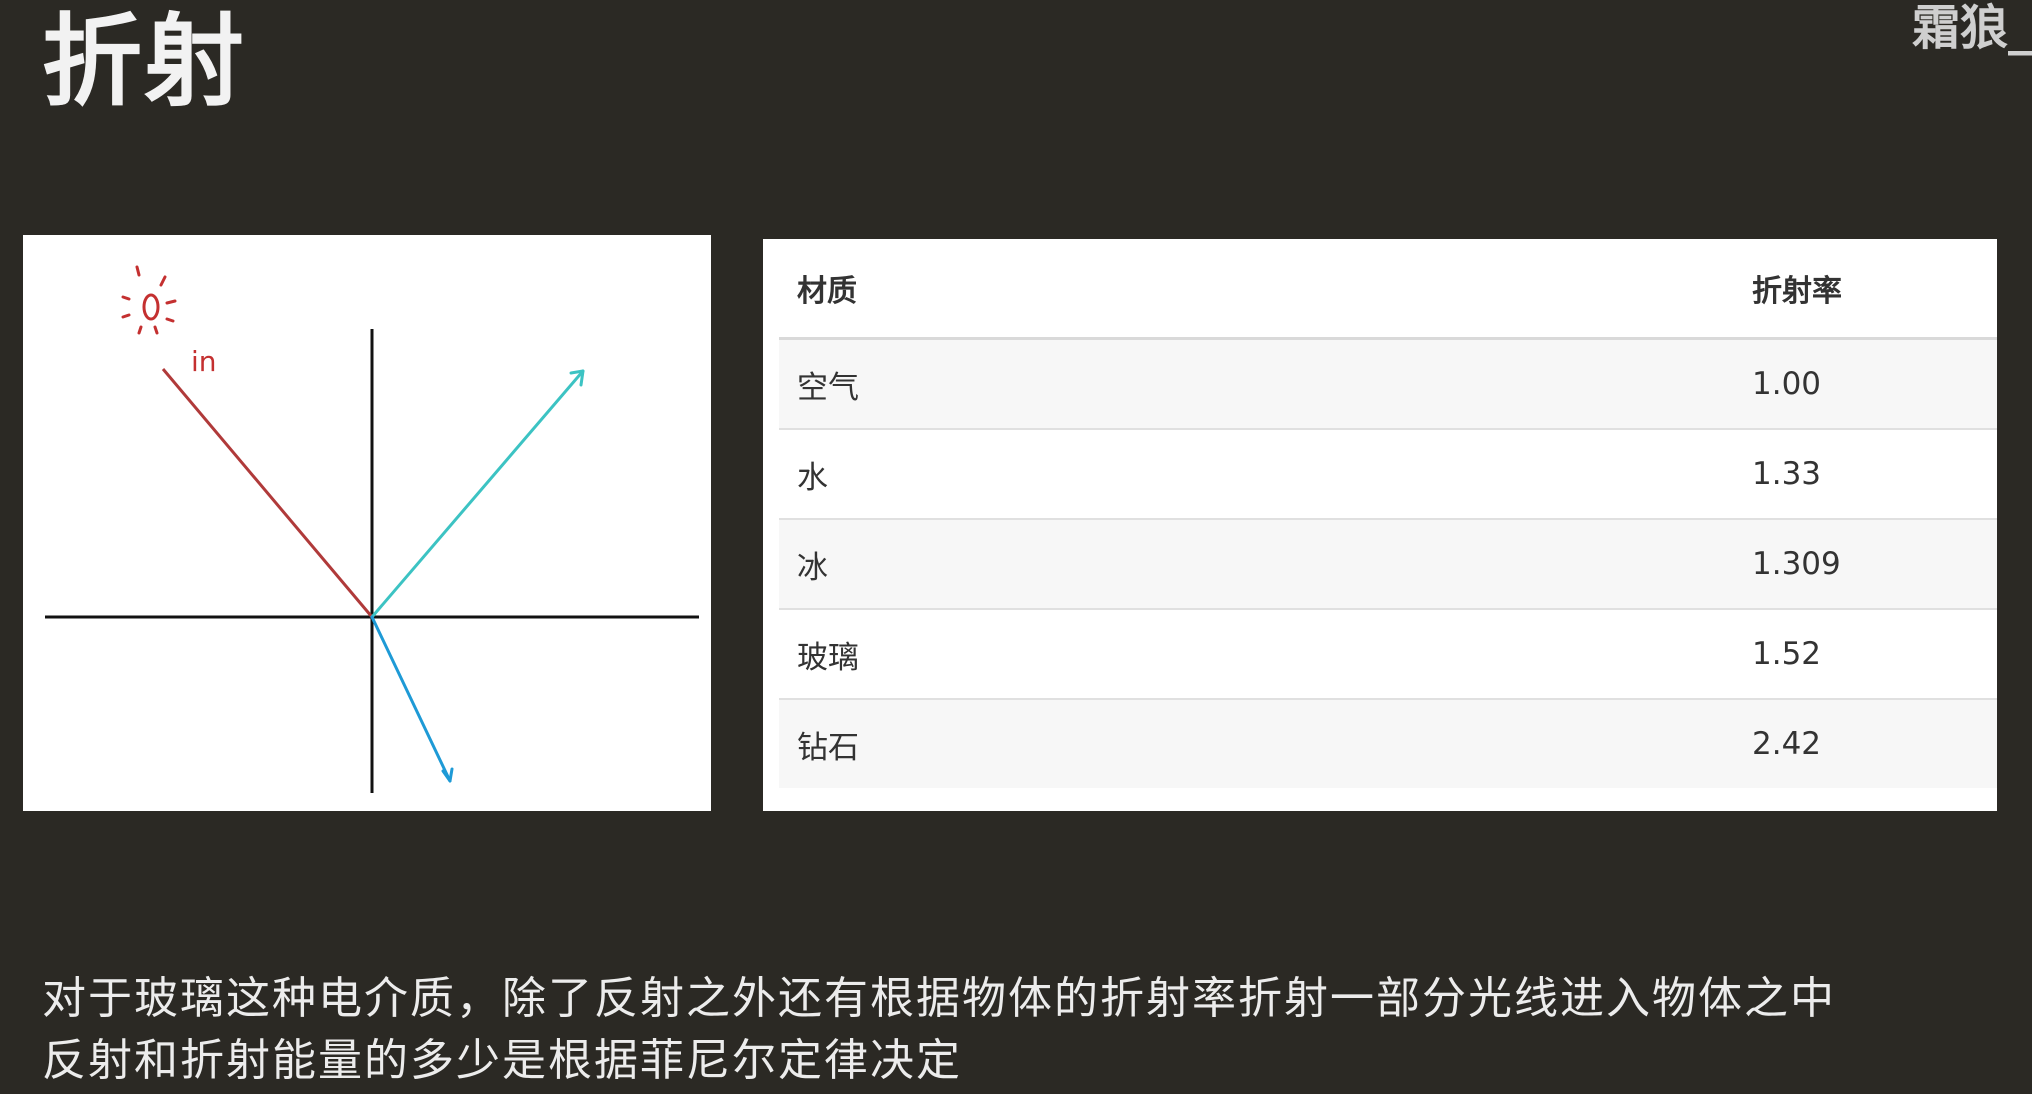 The width and height of the screenshot is (2032, 1094). What do you see at coordinates (412, 699) in the screenshot?
I see `refracted-ray` at bounding box center [412, 699].